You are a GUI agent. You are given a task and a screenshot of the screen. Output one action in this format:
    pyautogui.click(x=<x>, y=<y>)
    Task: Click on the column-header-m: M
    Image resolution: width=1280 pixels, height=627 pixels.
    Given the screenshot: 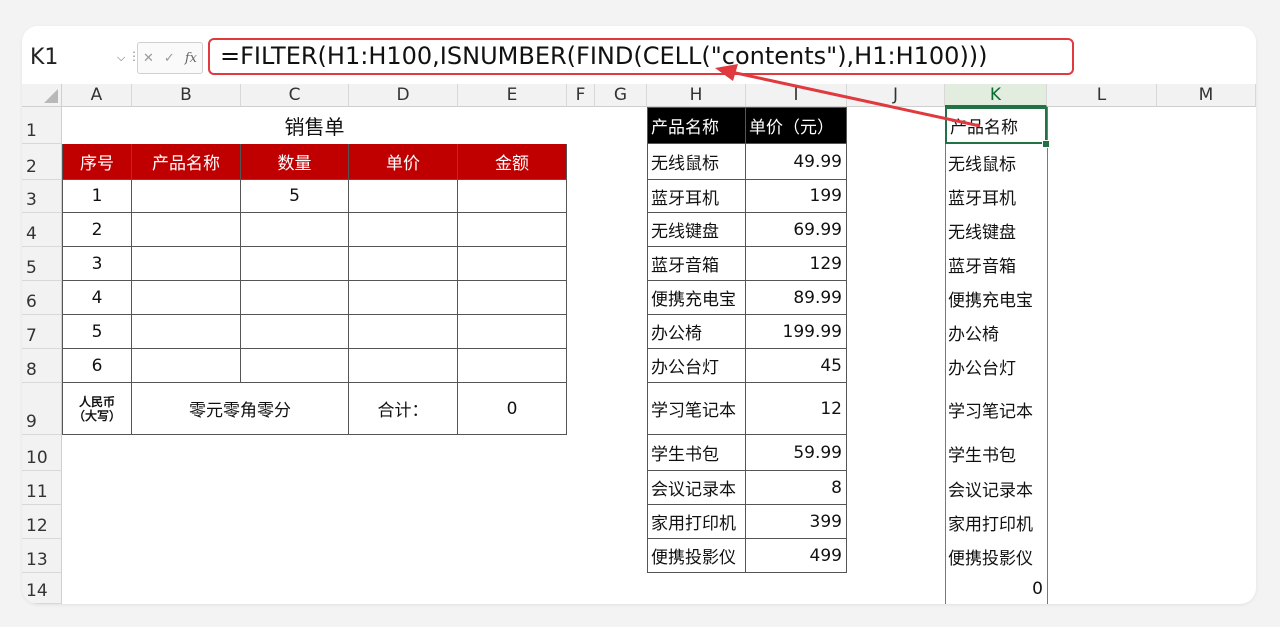 What is the action you would take?
    pyautogui.click(x=1206, y=95)
    